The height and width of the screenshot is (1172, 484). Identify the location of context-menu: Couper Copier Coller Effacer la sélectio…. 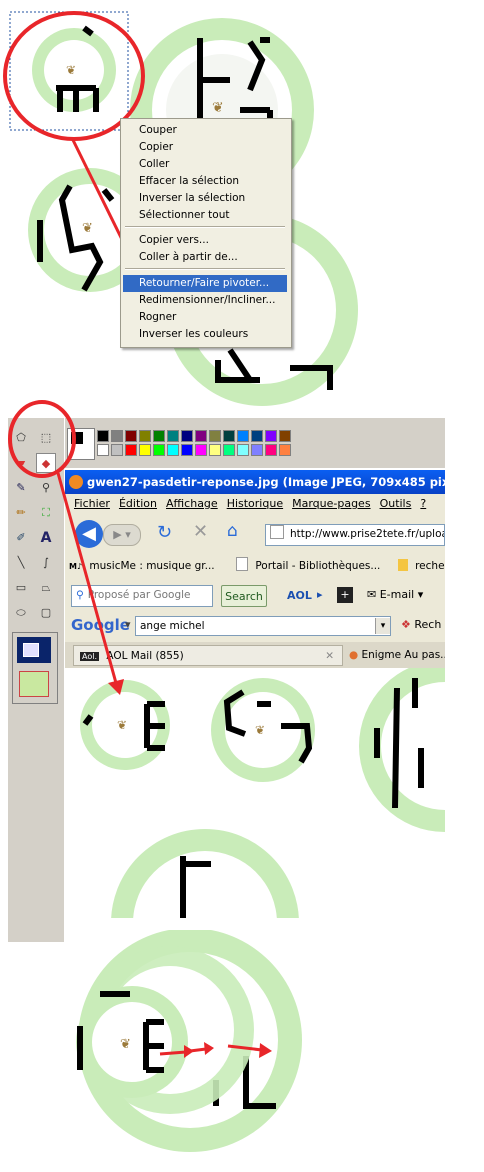
(206, 233).